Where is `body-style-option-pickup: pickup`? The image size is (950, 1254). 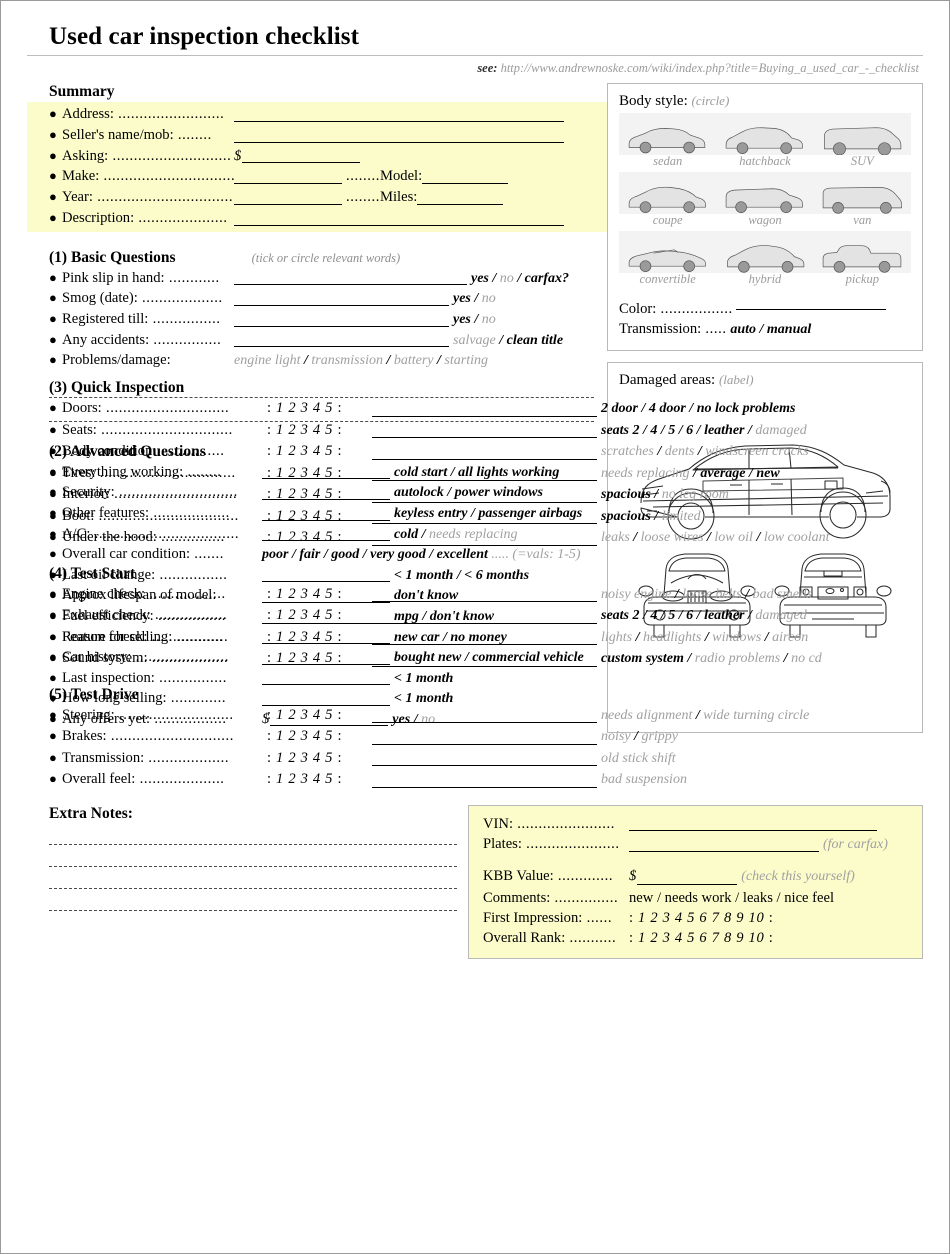
body-style-option-pickup: pickup is located at coordinates (862, 260).